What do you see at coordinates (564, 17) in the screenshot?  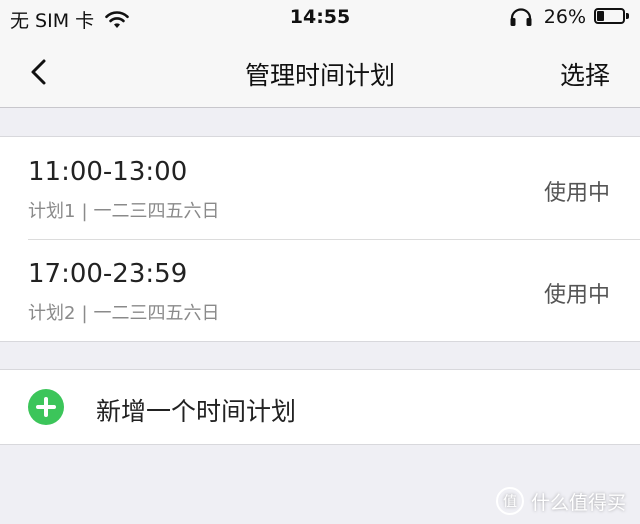 I see `battery-percent: 26%` at bounding box center [564, 17].